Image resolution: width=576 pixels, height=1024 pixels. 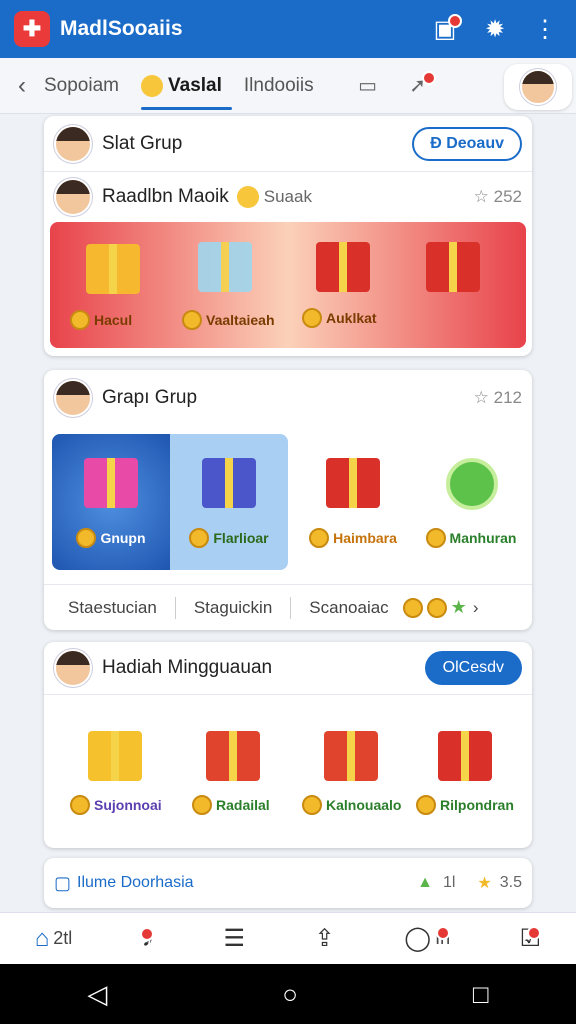 What do you see at coordinates (287, 196) in the screenshot?
I see `group-tag: Suaak` at bounding box center [287, 196].